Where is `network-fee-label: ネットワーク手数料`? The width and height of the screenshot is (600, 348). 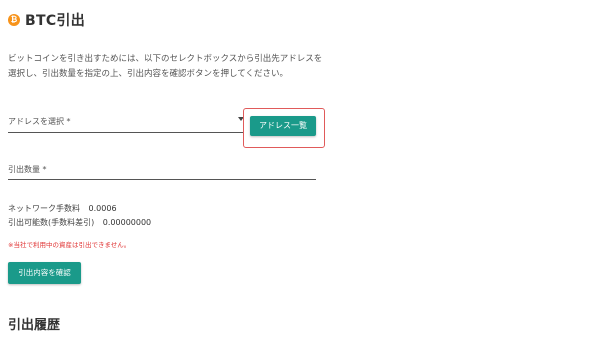 network-fee-label: ネットワーク手数料 is located at coordinates (44, 208).